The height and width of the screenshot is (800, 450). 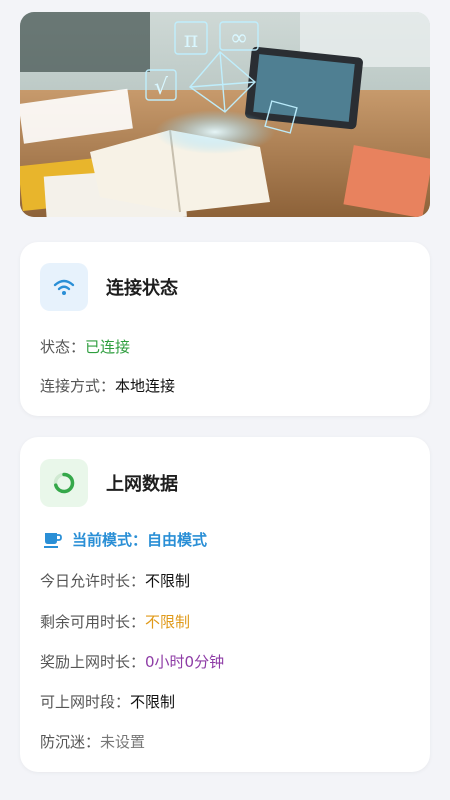 I want to click on current-mode-row: 当前模式： 自由模式, so click(x=125, y=539).